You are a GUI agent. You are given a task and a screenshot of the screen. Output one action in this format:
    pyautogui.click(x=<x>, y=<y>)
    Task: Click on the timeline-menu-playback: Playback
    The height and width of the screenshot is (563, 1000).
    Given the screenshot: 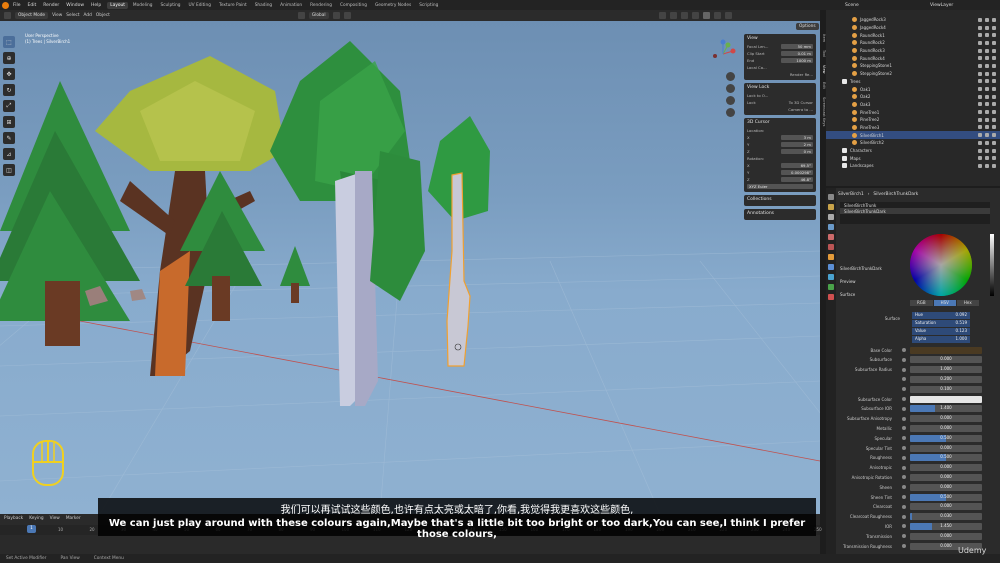 What is the action you would take?
    pyautogui.click(x=13, y=518)
    